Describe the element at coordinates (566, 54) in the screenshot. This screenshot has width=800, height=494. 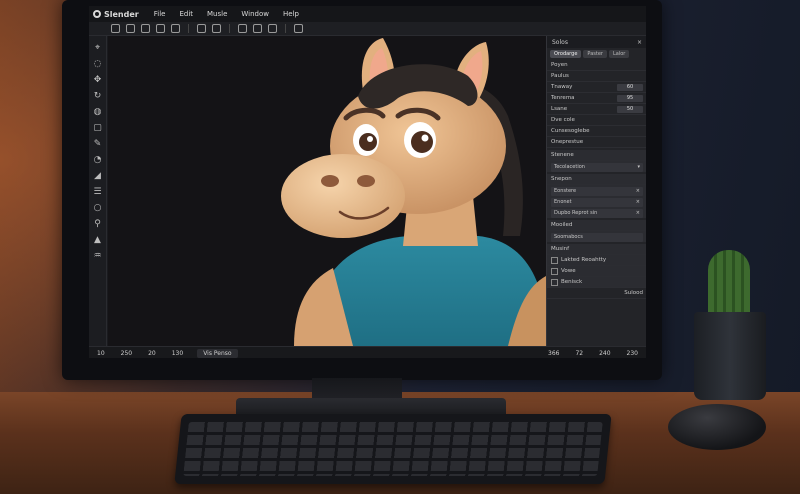
I see `tab-orodarge: Orodarge` at that location.